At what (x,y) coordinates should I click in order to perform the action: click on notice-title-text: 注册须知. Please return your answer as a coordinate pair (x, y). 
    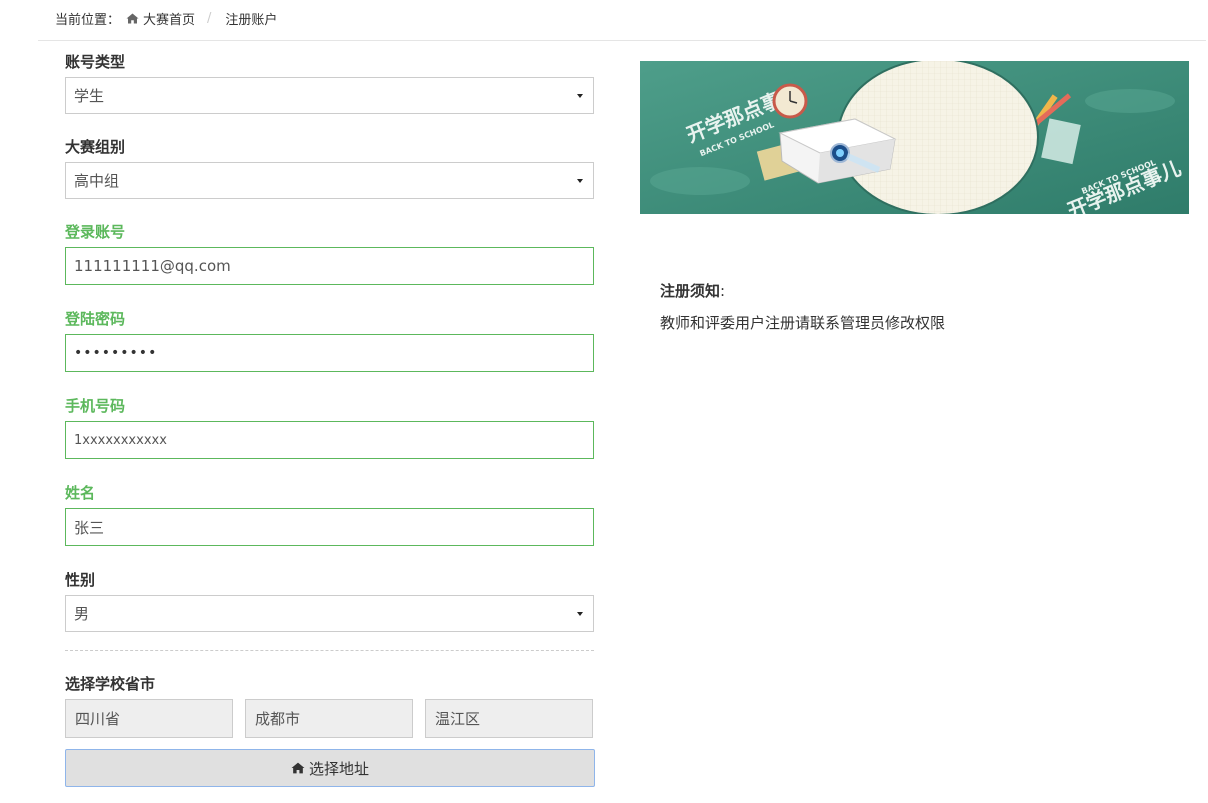
    Looking at the image, I should click on (690, 291).